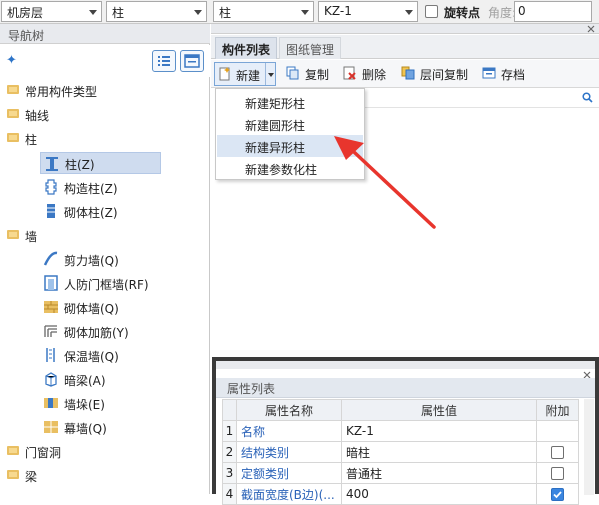 The image size is (599, 505). I want to click on table-row: 1 名称 KZ-1, so click(400, 431).